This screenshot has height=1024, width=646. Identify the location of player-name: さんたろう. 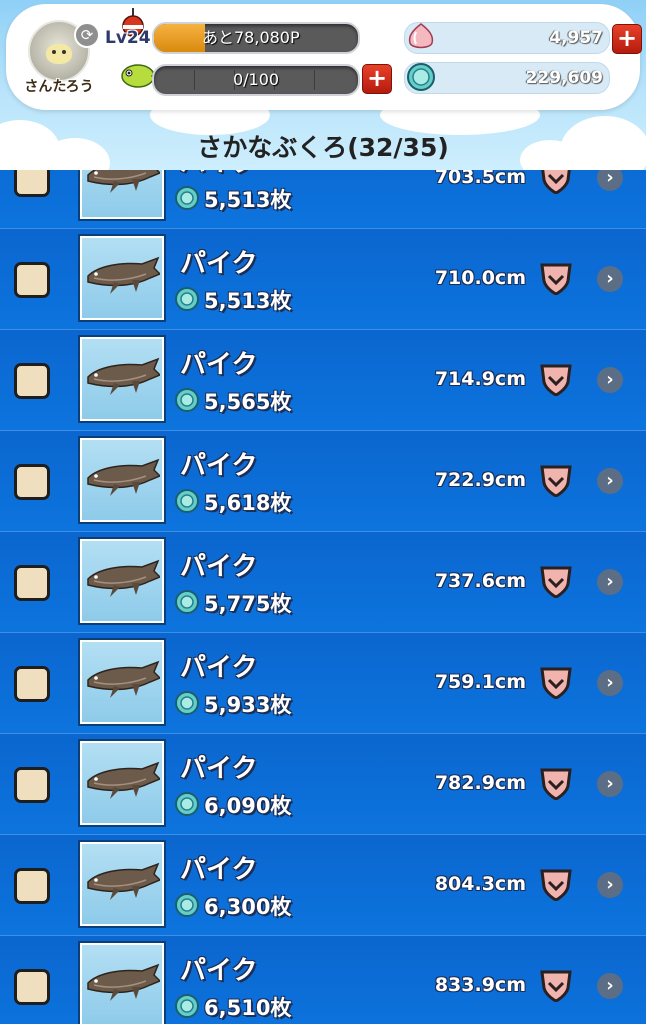
(59, 87).